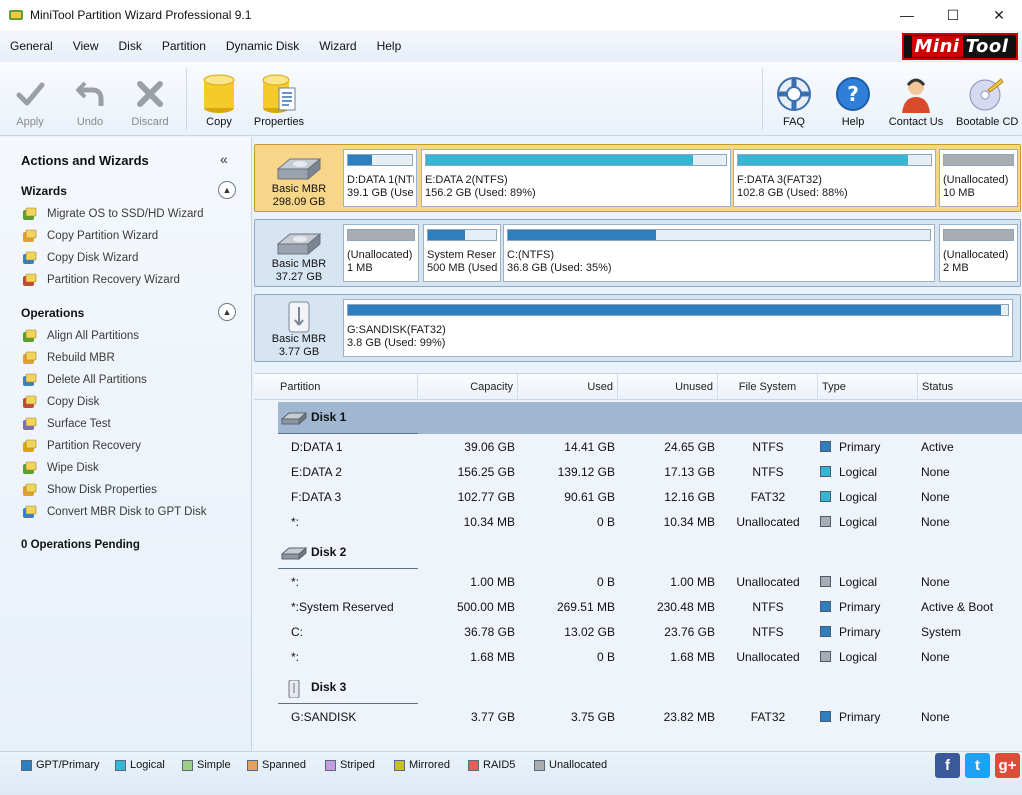  What do you see at coordinates (592, 717) in the screenshot?
I see `cell-used: 3.75 GB` at bounding box center [592, 717].